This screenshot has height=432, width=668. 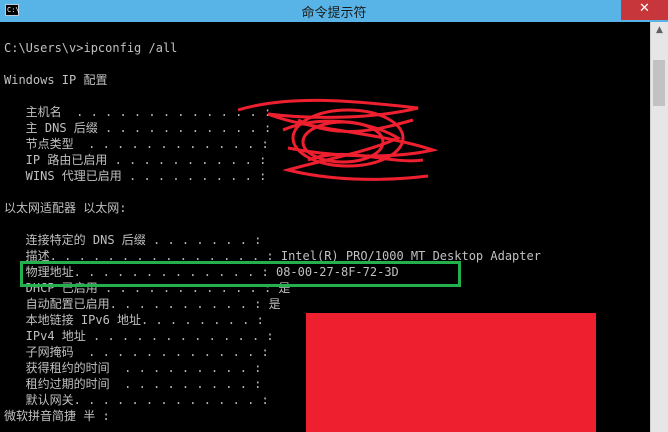 I want to click on console-line: WINS 代理已启用 . . . . . . . . . :, so click(x=135, y=176).